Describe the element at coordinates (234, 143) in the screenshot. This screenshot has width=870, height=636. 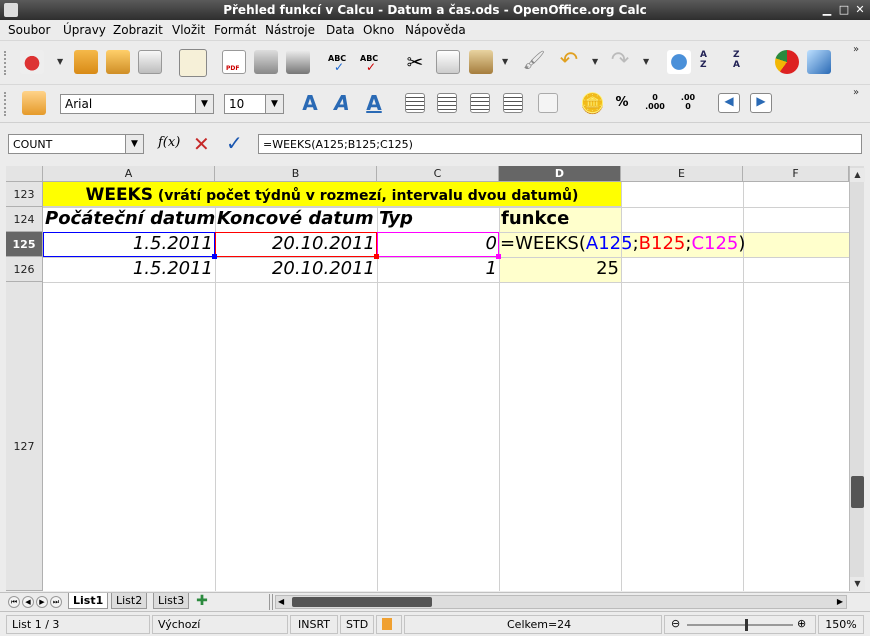
I see `accept-icon: ✓` at that location.